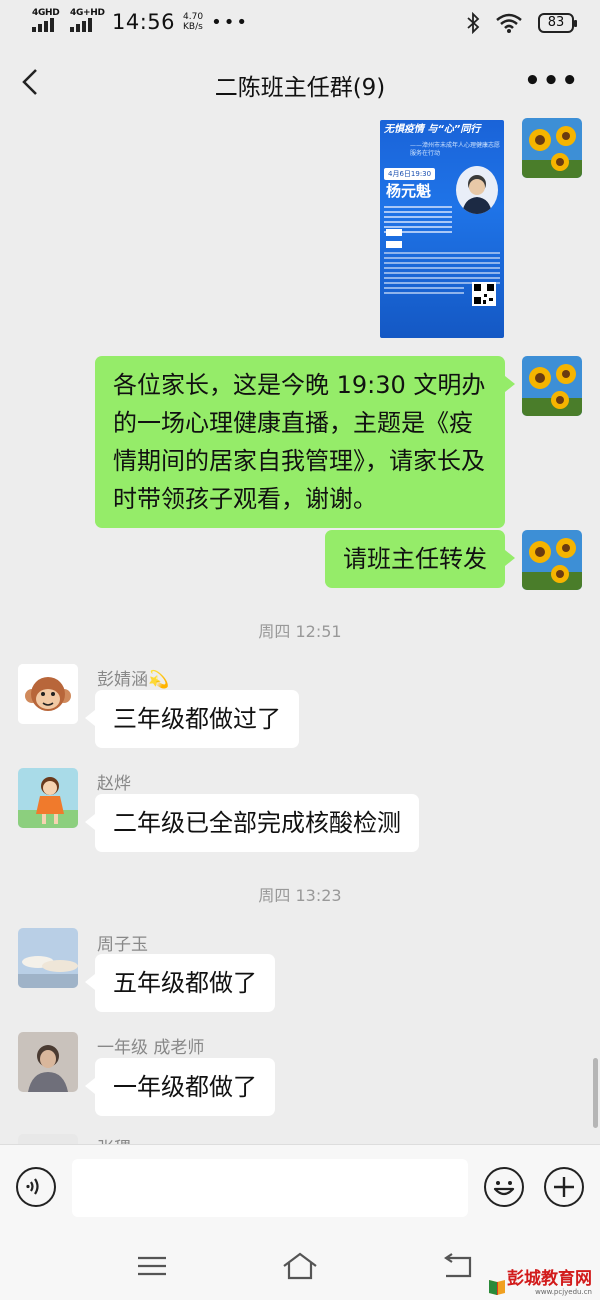 The width and height of the screenshot is (600, 1300). I want to click on poster-date: 4月6日19:30, so click(410, 174).